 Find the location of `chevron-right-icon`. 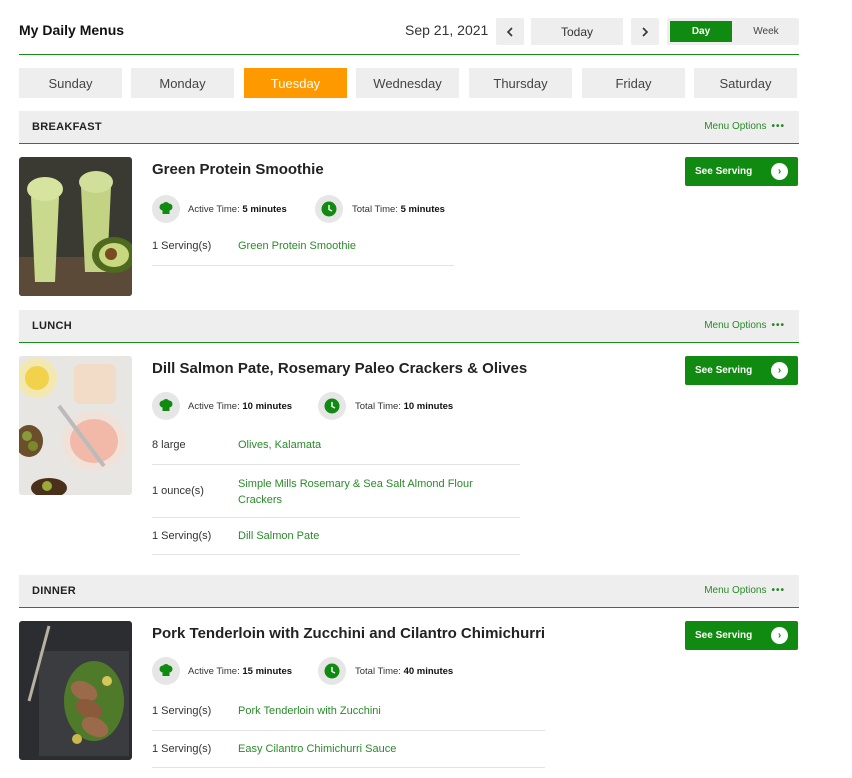

chevron-right-icon is located at coordinates (645, 31).